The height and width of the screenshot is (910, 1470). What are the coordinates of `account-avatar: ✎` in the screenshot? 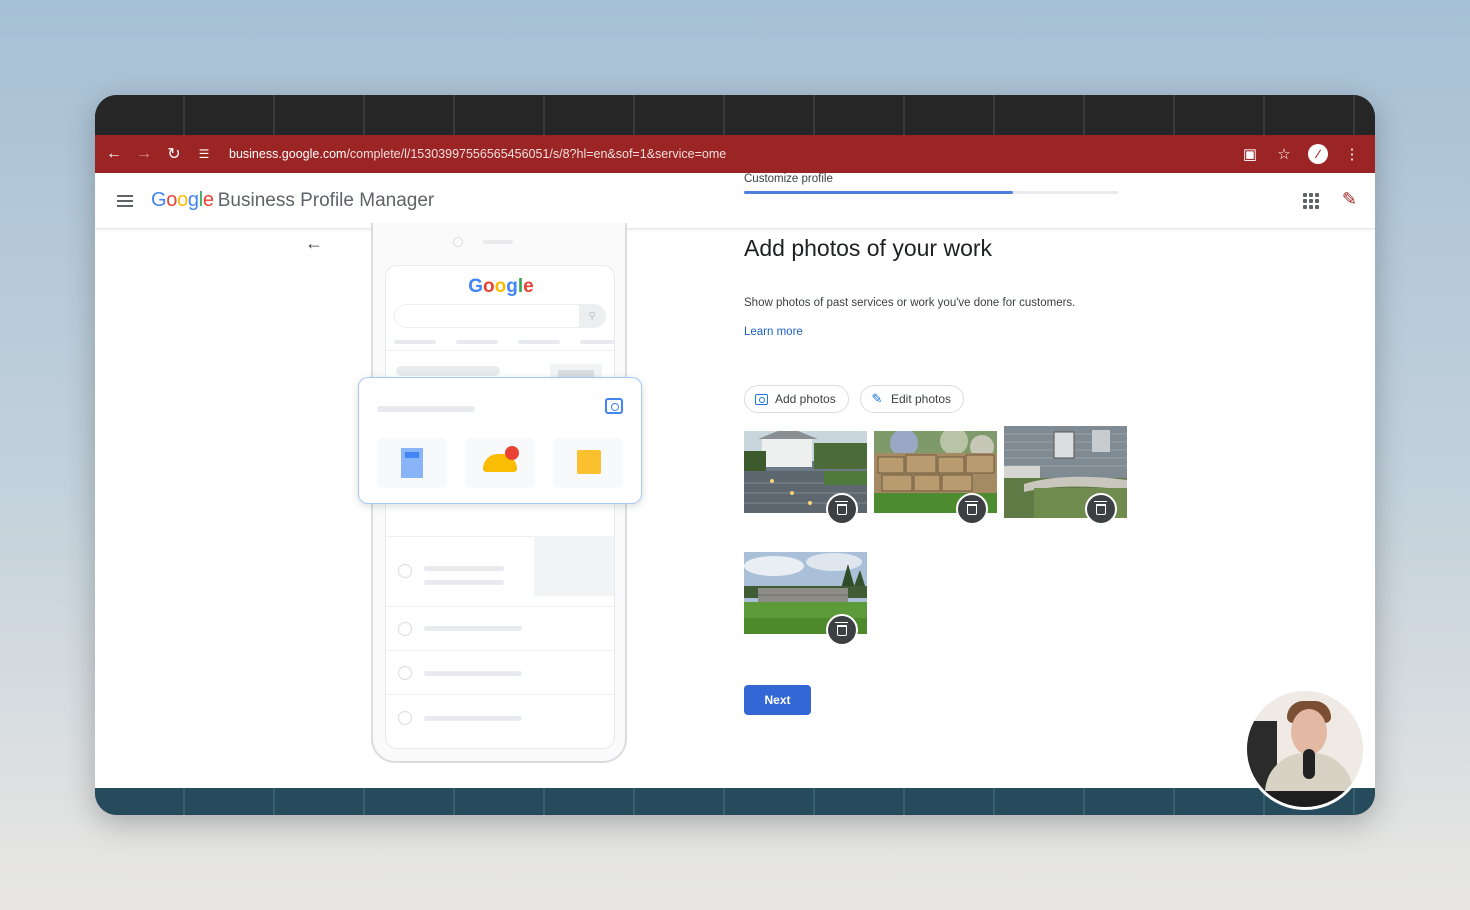 It's located at (1349, 199).